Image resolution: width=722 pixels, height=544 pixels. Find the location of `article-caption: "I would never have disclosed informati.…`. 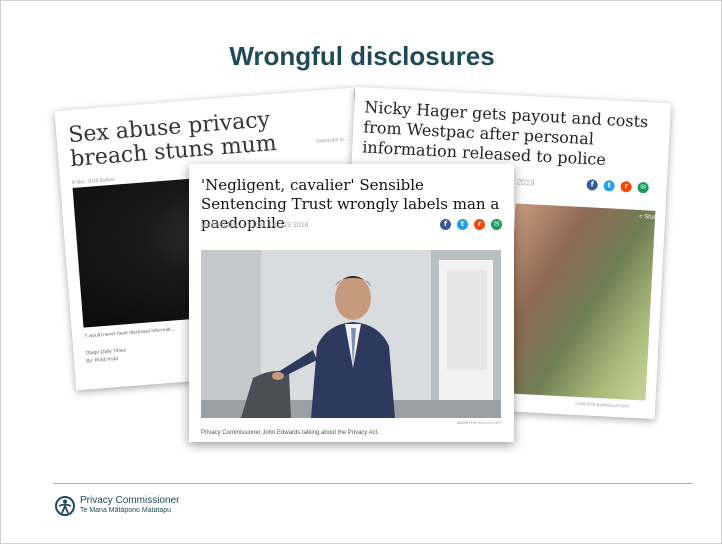

article-caption: "I would never have disclosed informati.… is located at coordinates (129, 333).